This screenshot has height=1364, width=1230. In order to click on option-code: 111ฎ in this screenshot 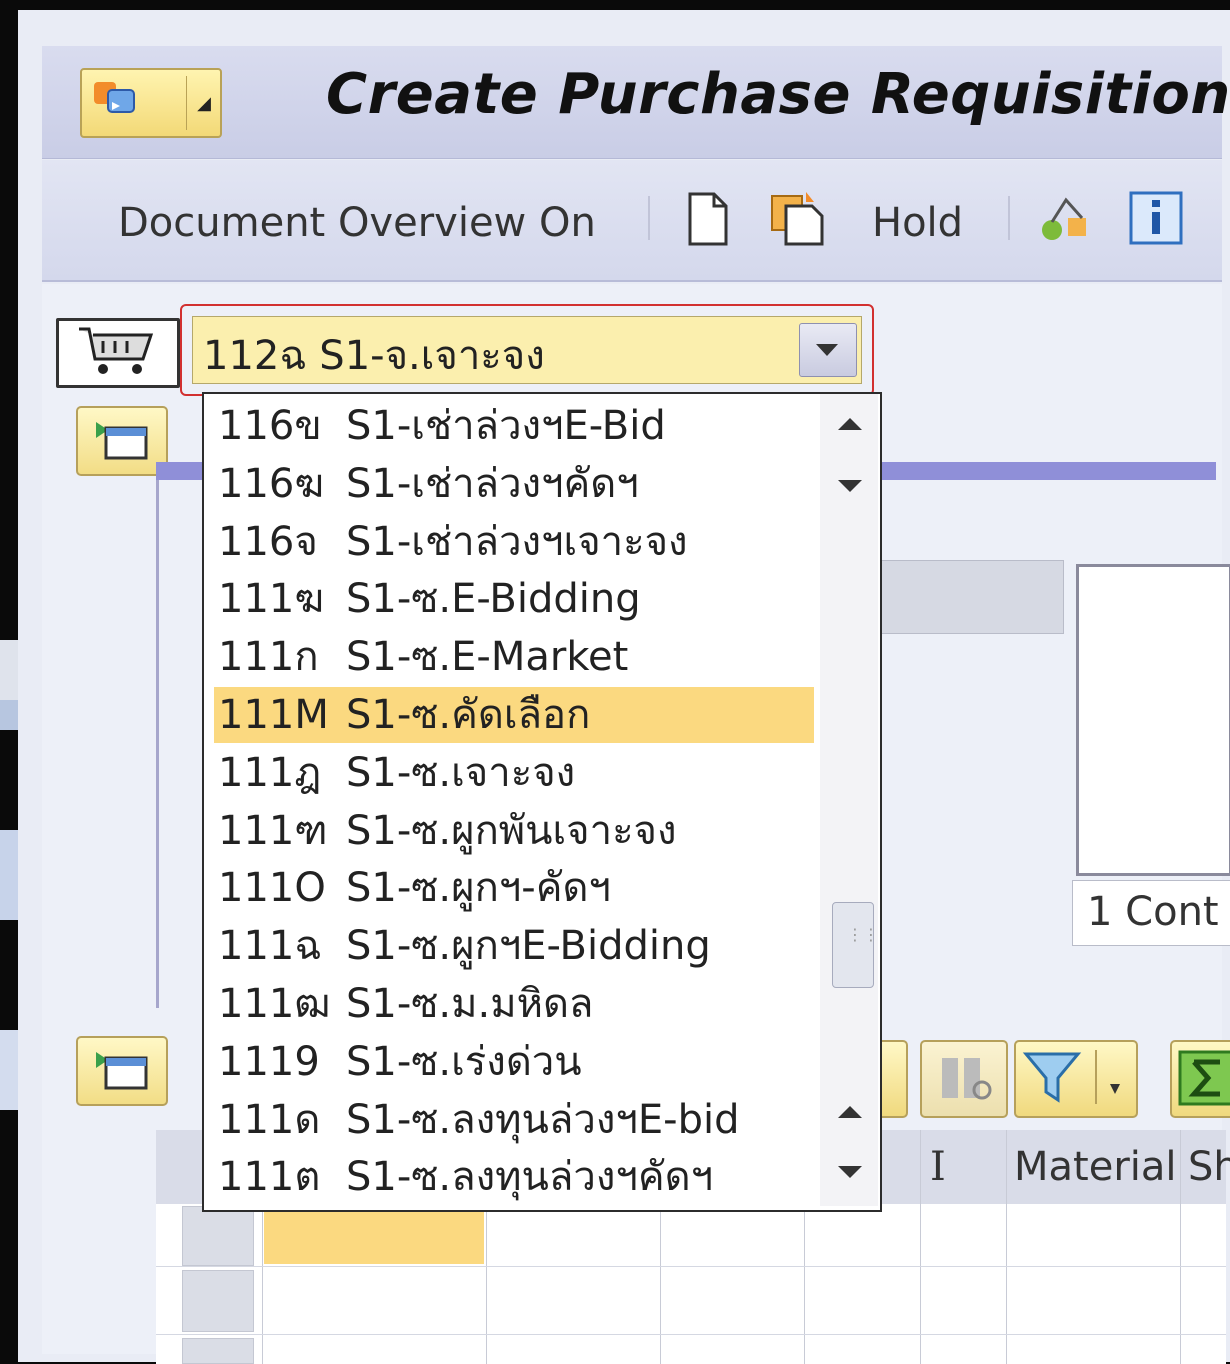, I will do `click(270, 772)`.